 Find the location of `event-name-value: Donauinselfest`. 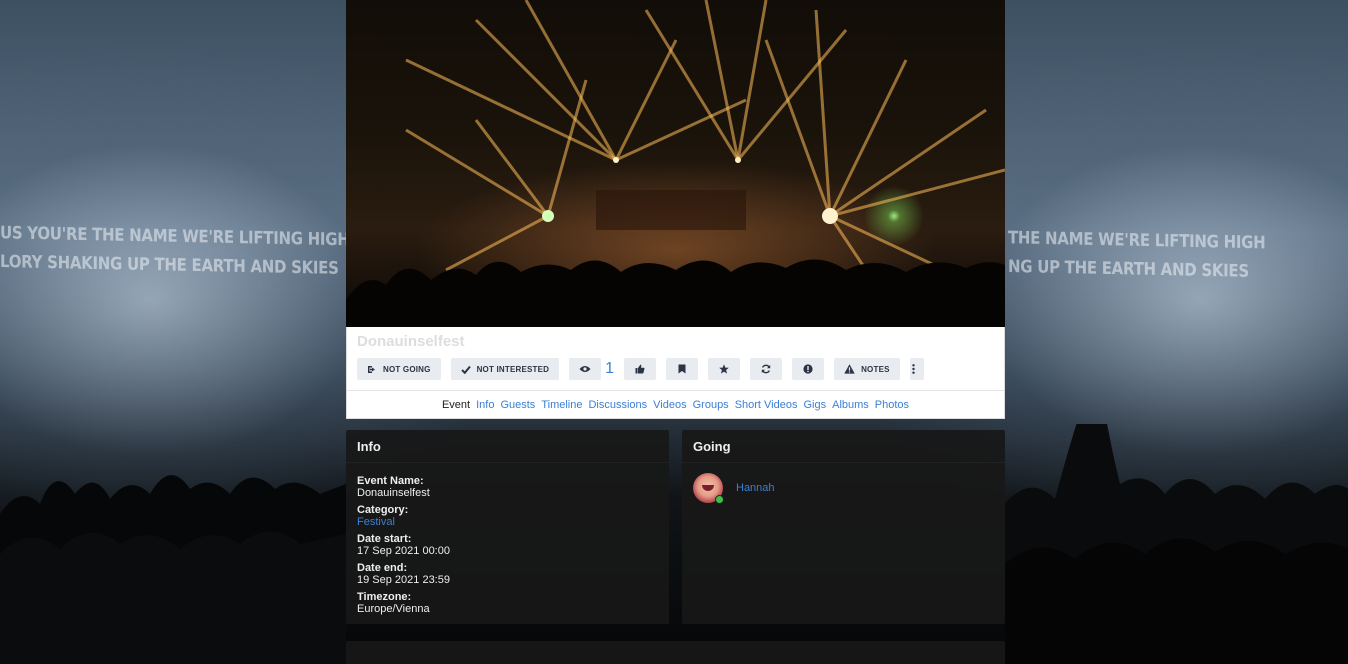

event-name-value: Donauinselfest is located at coordinates (393, 493).